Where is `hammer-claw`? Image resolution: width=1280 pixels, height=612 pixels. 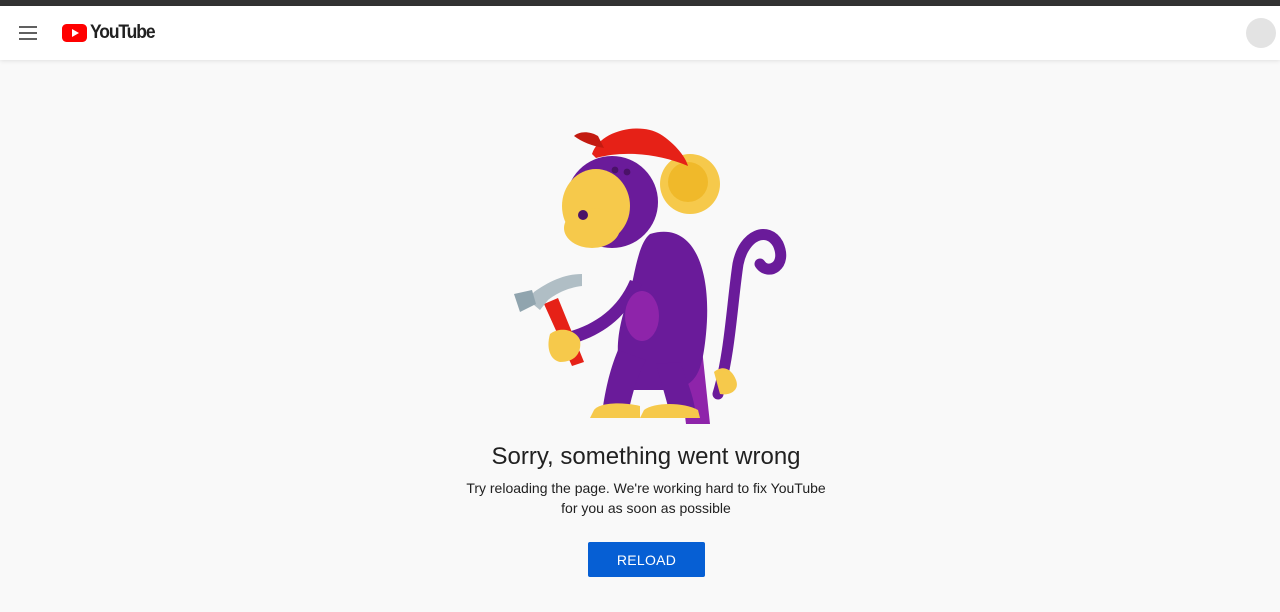 hammer-claw is located at coordinates (525, 301).